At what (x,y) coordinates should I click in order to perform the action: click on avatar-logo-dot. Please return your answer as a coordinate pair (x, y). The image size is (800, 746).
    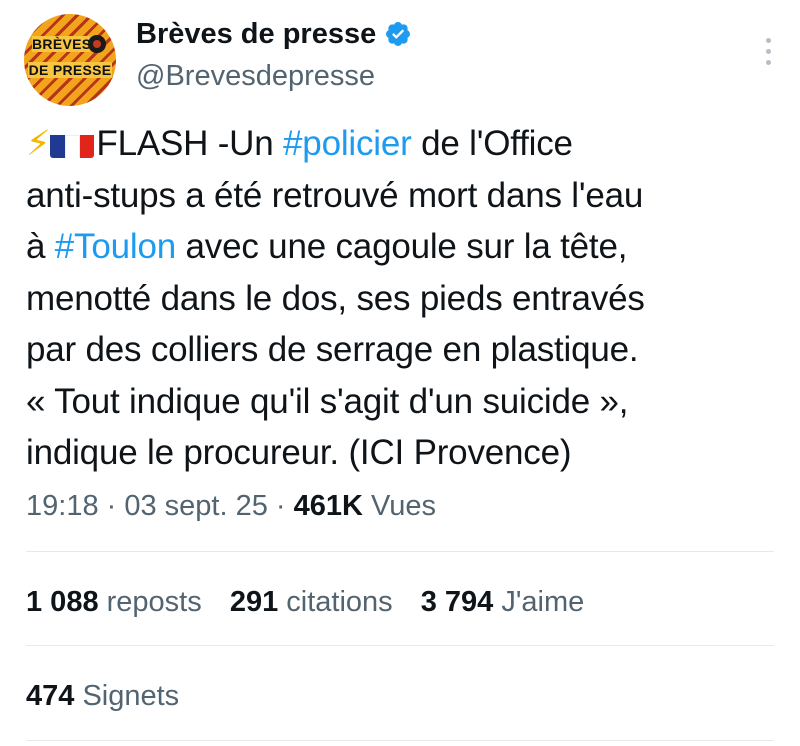
    Looking at the image, I should click on (97, 44).